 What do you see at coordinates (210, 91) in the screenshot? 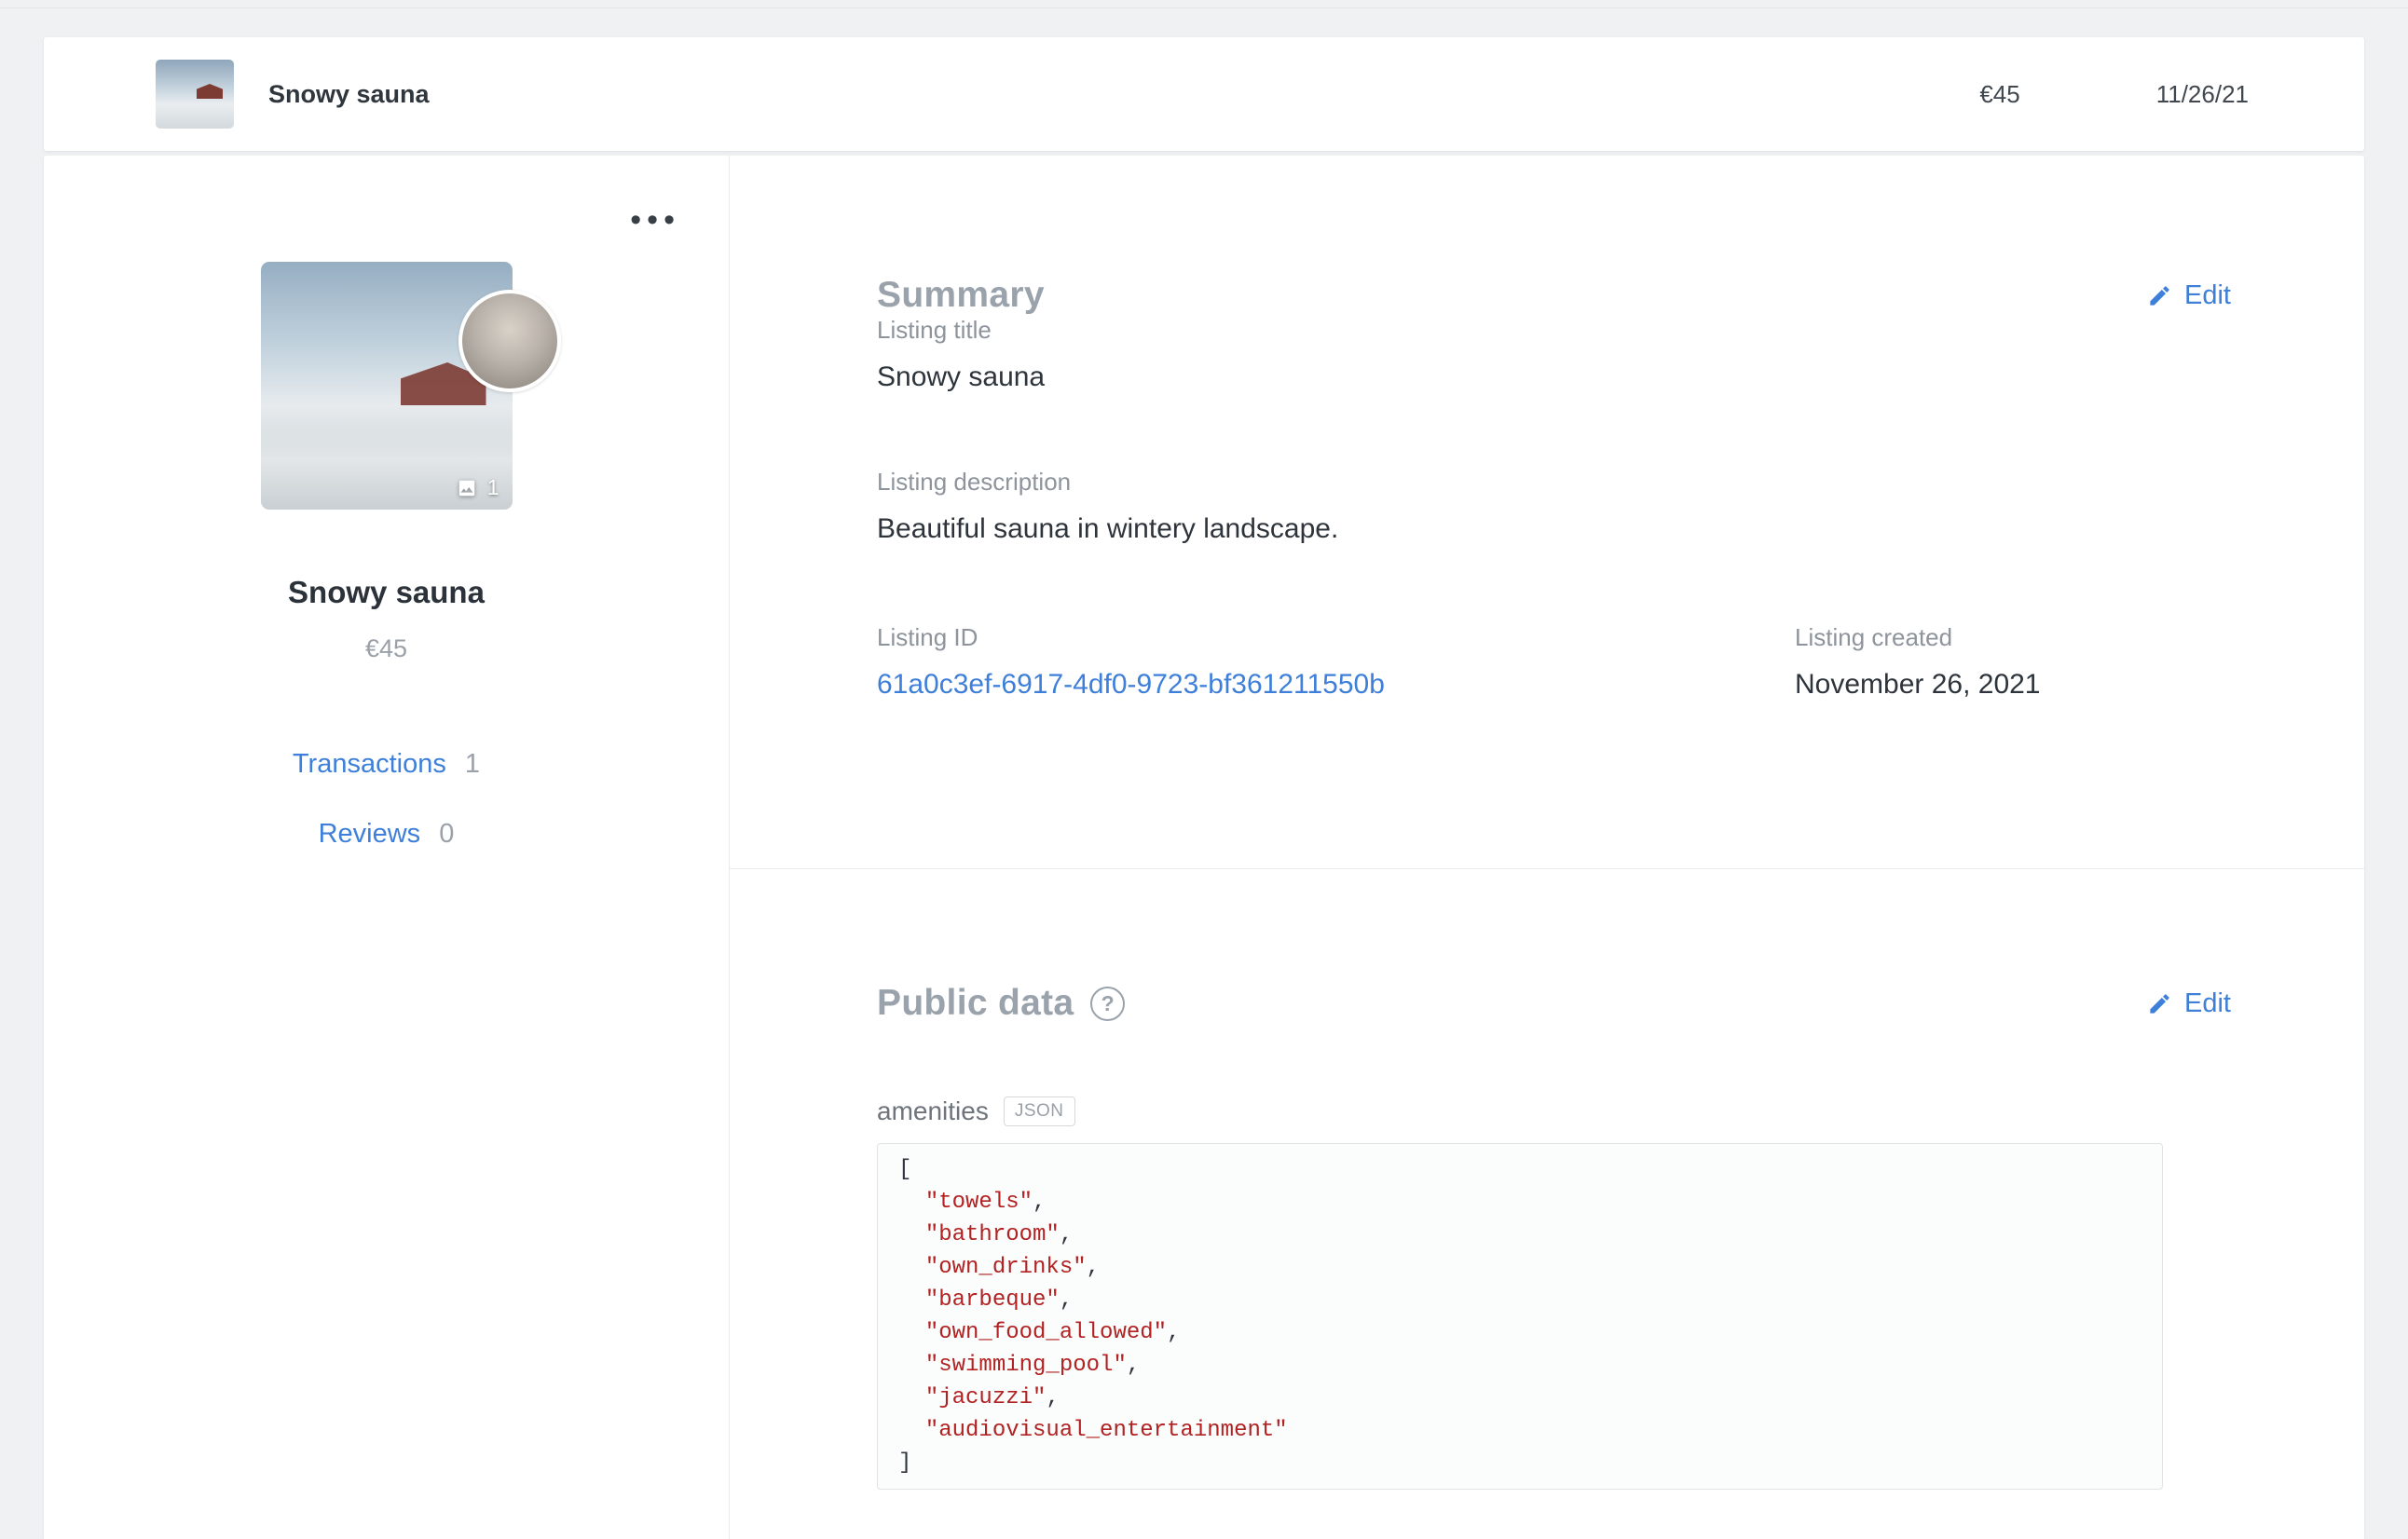
I see `cabin-shape` at bounding box center [210, 91].